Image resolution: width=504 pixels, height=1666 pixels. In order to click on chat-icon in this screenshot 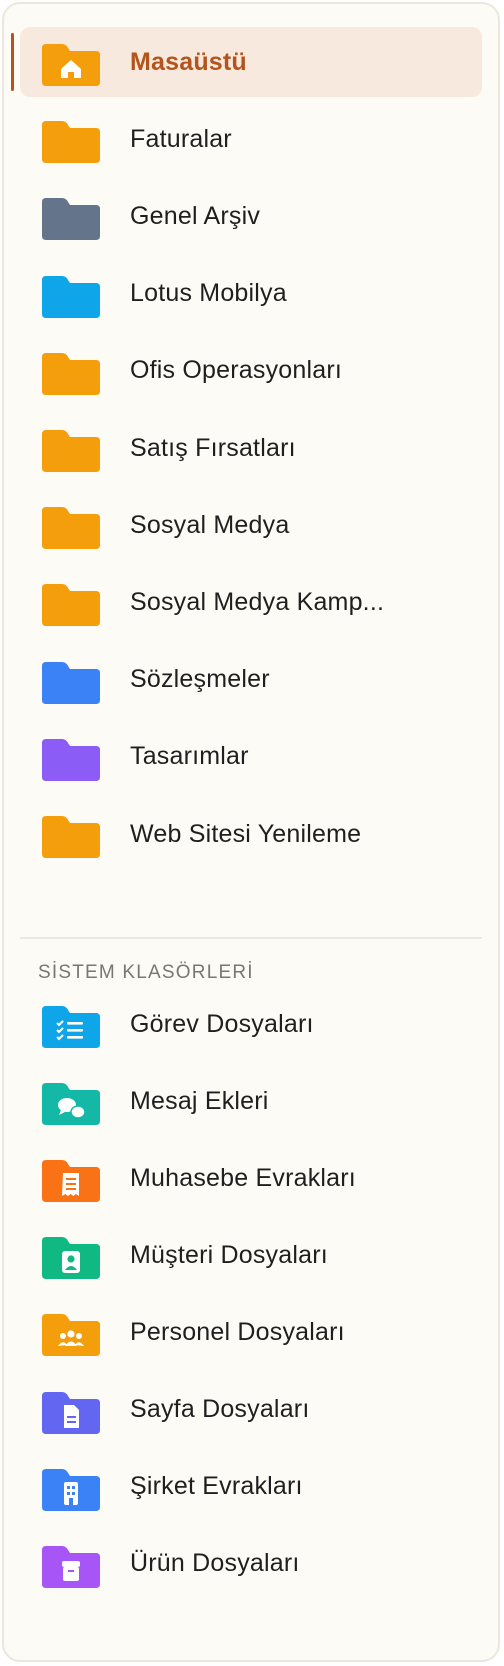, I will do `click(71, 1104)`.